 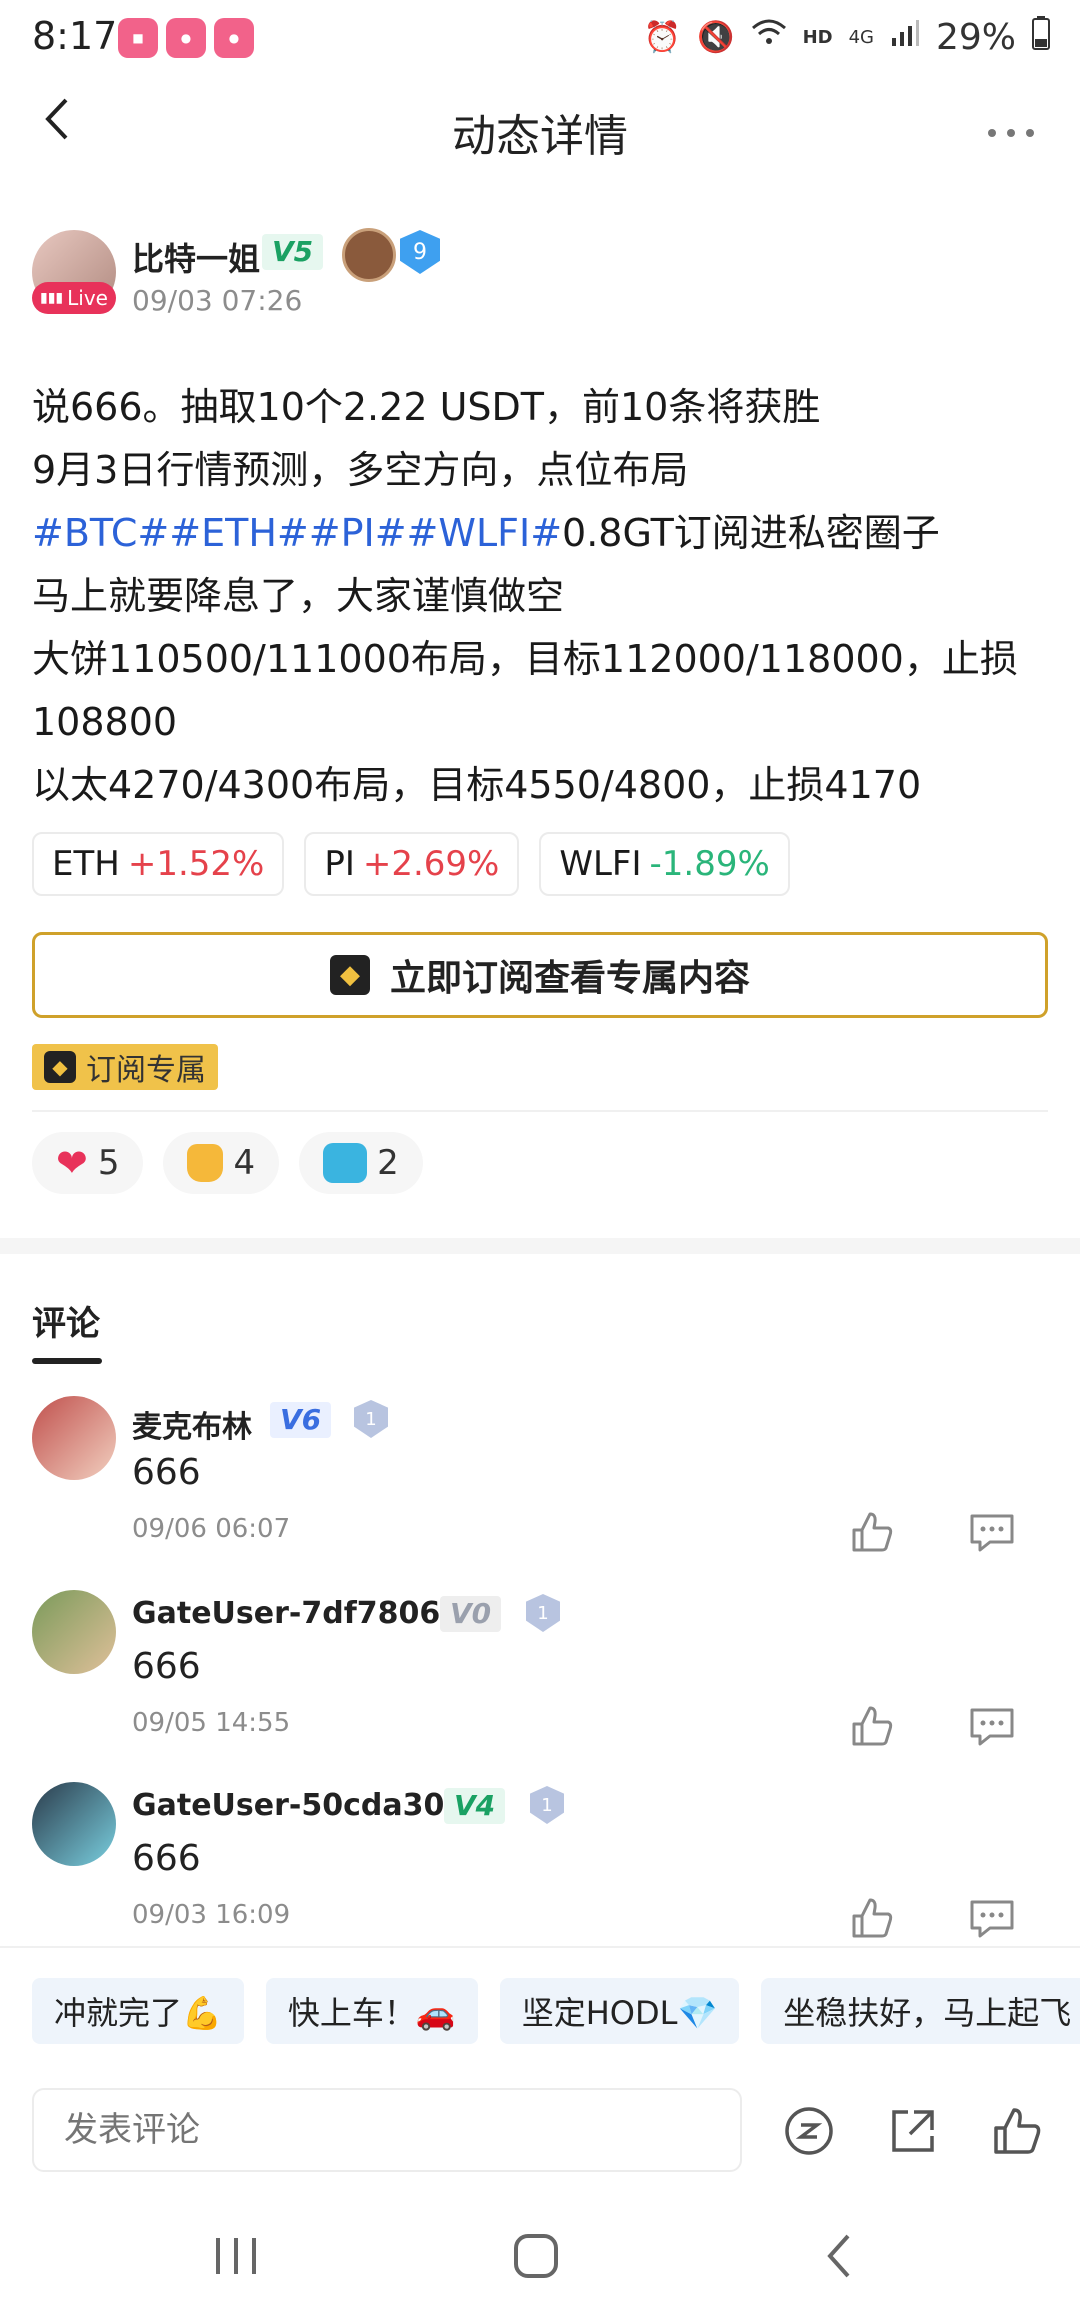 I want to click on hd-indicator: HD, so click(x=817, y=37).